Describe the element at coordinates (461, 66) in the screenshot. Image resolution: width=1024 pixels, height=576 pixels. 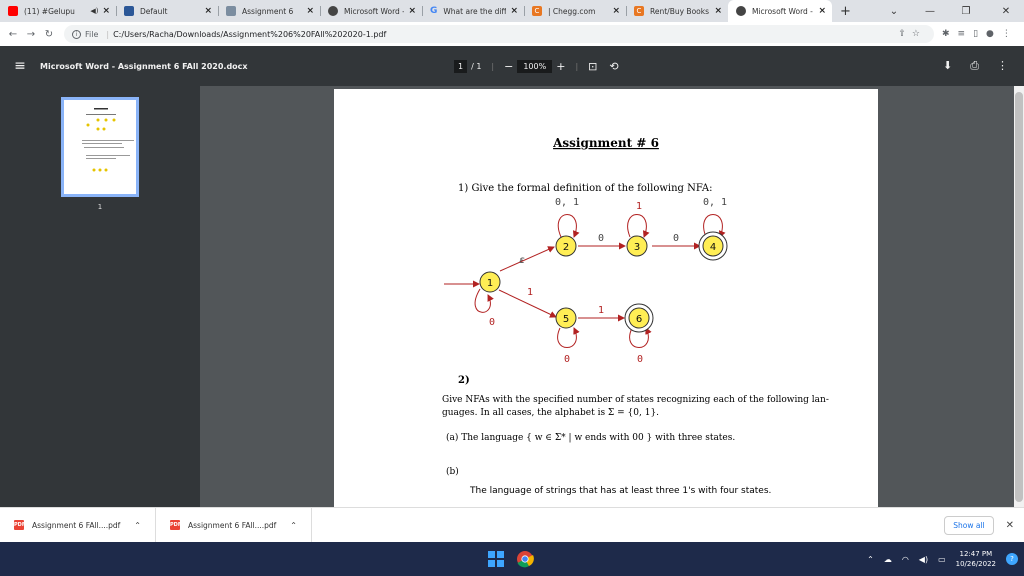
I see `page-number-input: 1` at that location.